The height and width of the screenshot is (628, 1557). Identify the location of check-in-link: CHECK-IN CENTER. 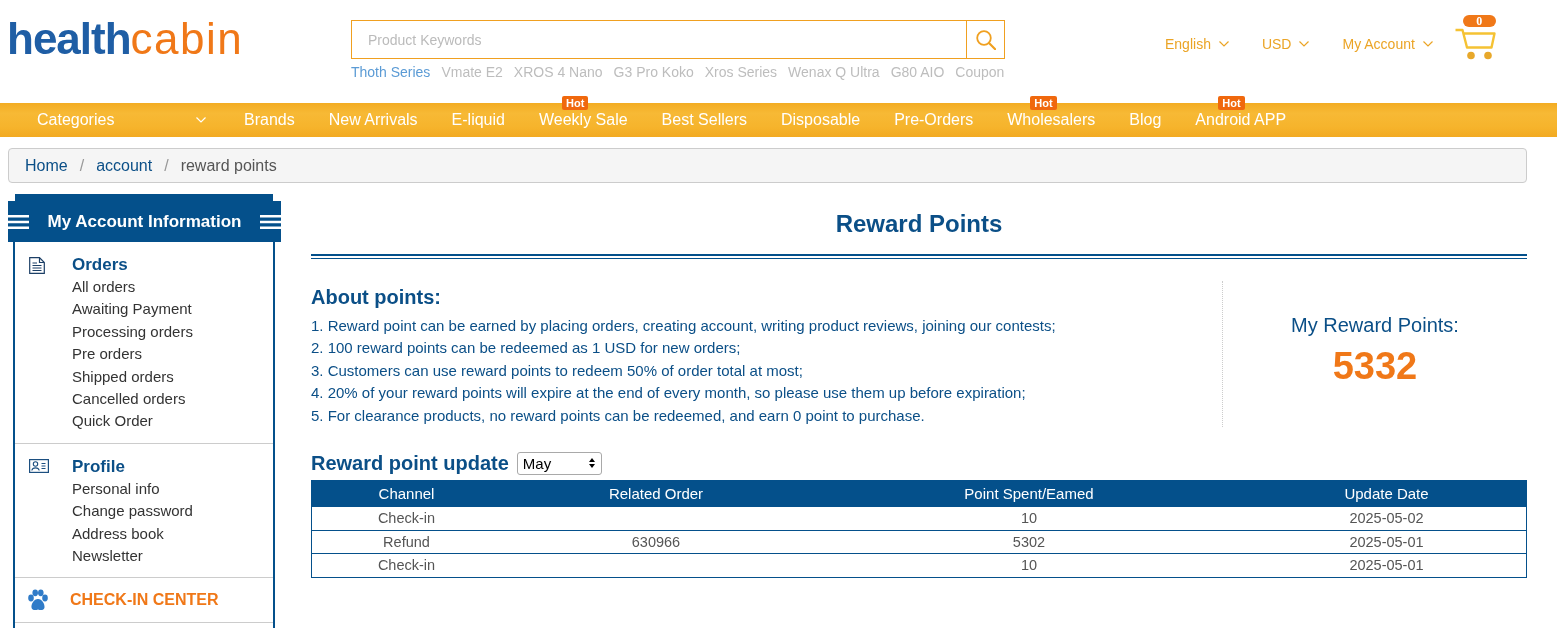
(144, 600).